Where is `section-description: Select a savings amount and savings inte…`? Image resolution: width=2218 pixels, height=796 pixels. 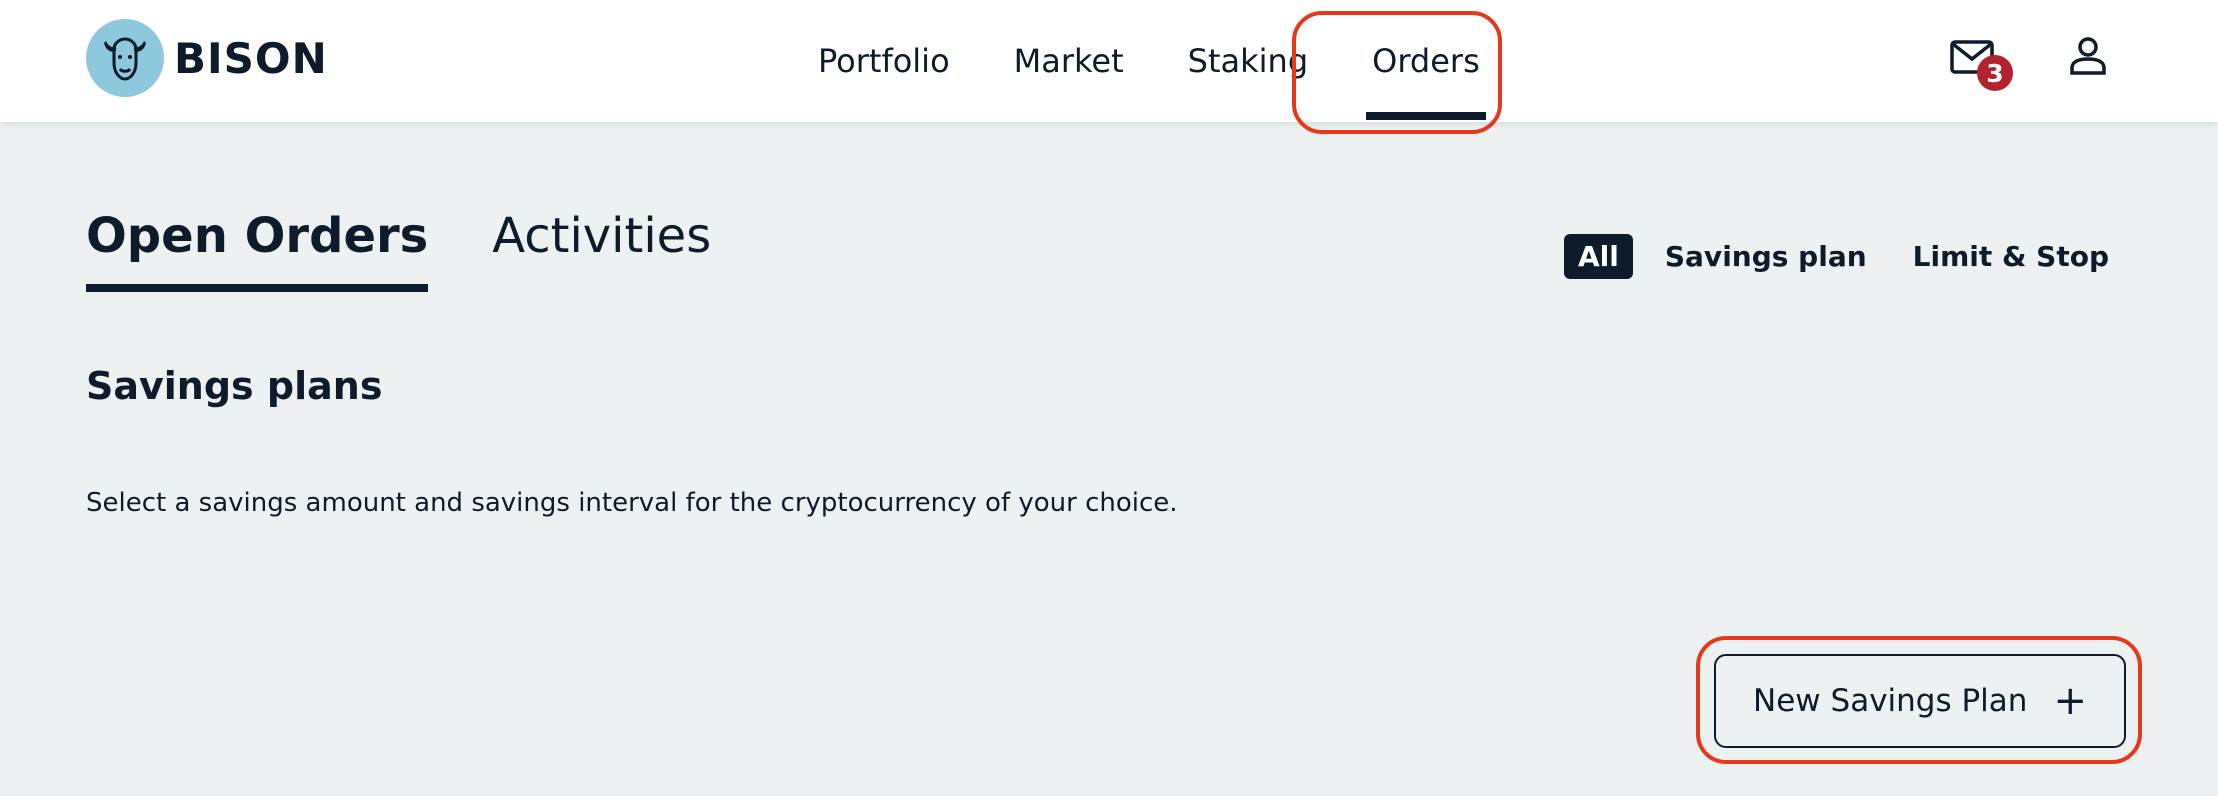
section-description: Select a savings amount and savings inte… is located at coordinates (632, 503).